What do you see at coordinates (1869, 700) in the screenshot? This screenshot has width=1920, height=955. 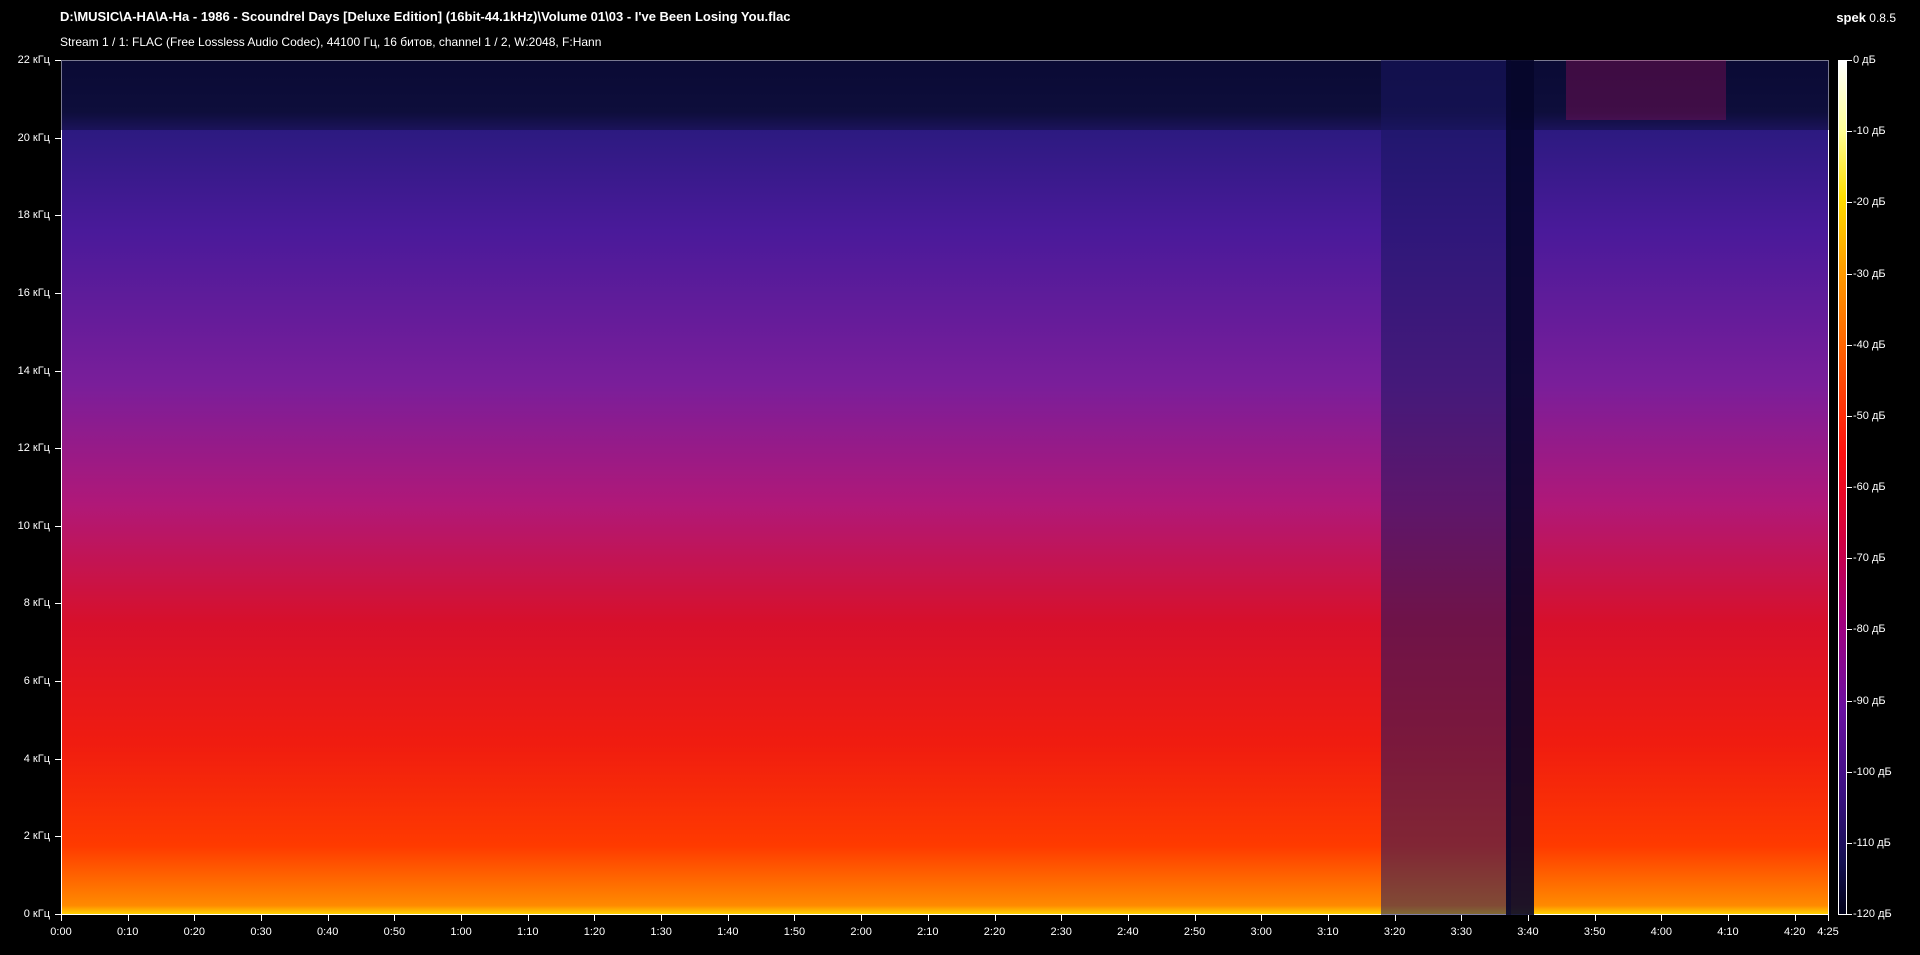 I see `db-tick-label: -90 дБ` at bounding box center [1869, 700].